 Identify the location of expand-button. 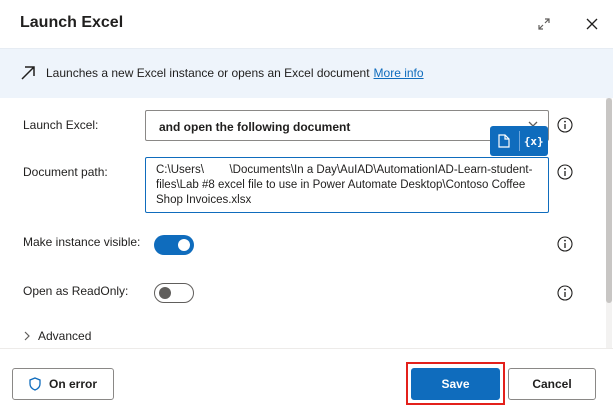
(544, 24).